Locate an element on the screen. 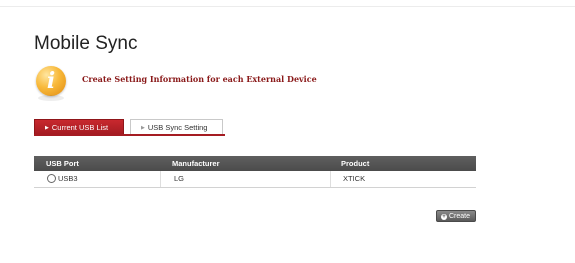 Image resolution: width=575 pixels, height=263 pixels. tab-label: Current USB List is located at coordinates (80, 127).